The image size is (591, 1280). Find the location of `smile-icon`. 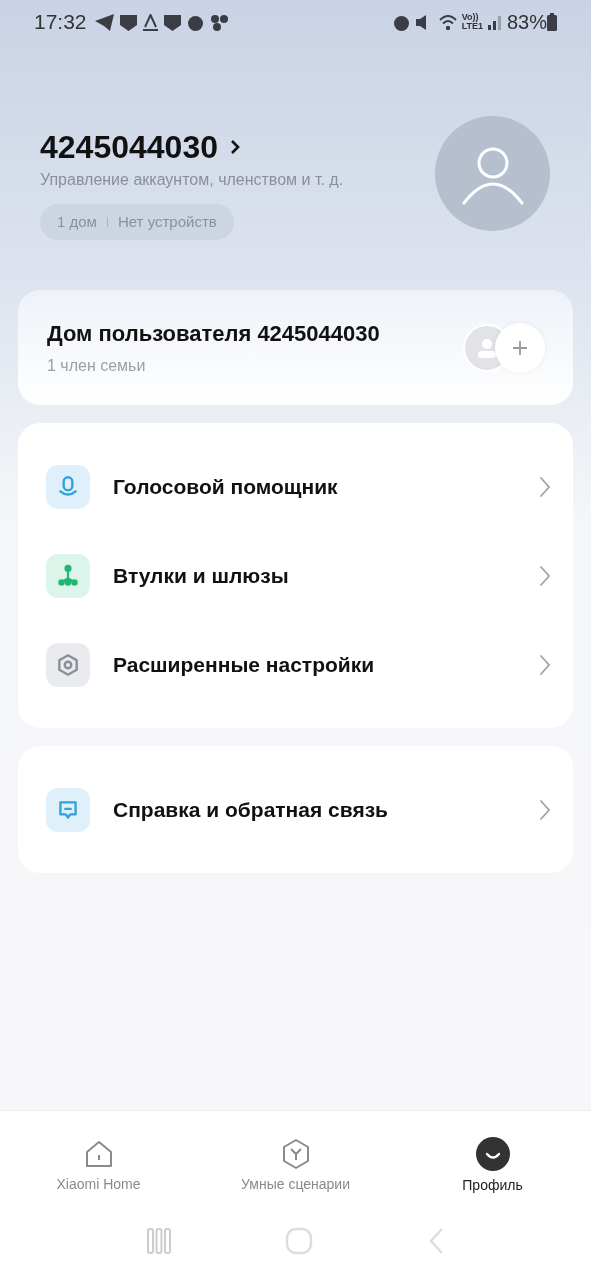

smile-icon is located at coordinates (492, 1154).